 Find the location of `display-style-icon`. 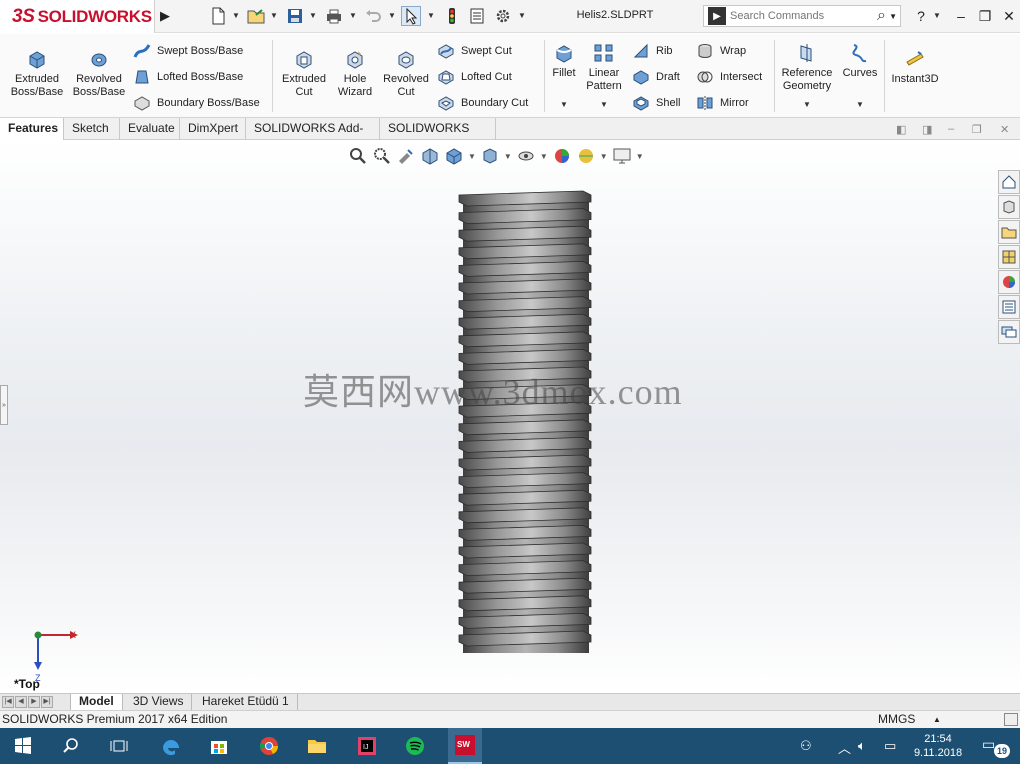

display-style-icon is located at coordinates (490, 156).